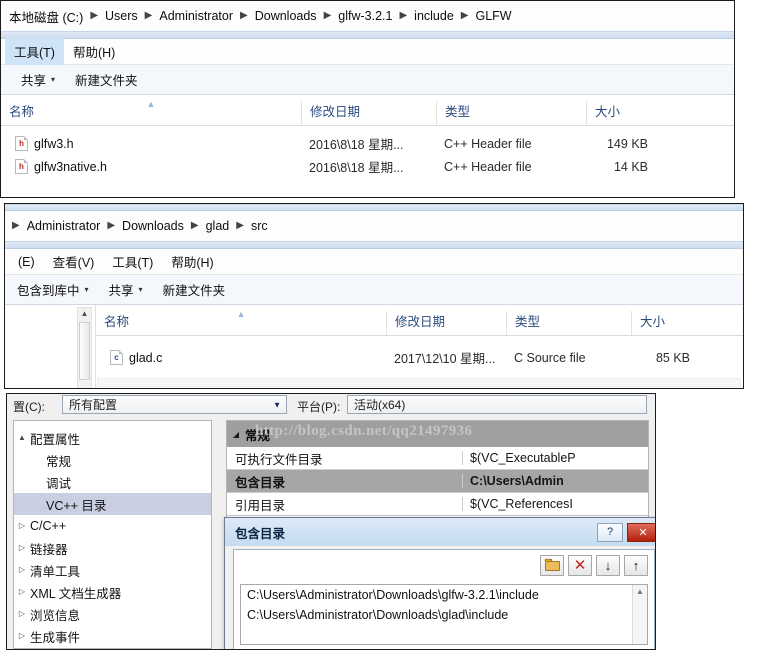 This screenshot has height=650, width=764. I want to click on tree-node-debugging: 调试, so click(112, 482).